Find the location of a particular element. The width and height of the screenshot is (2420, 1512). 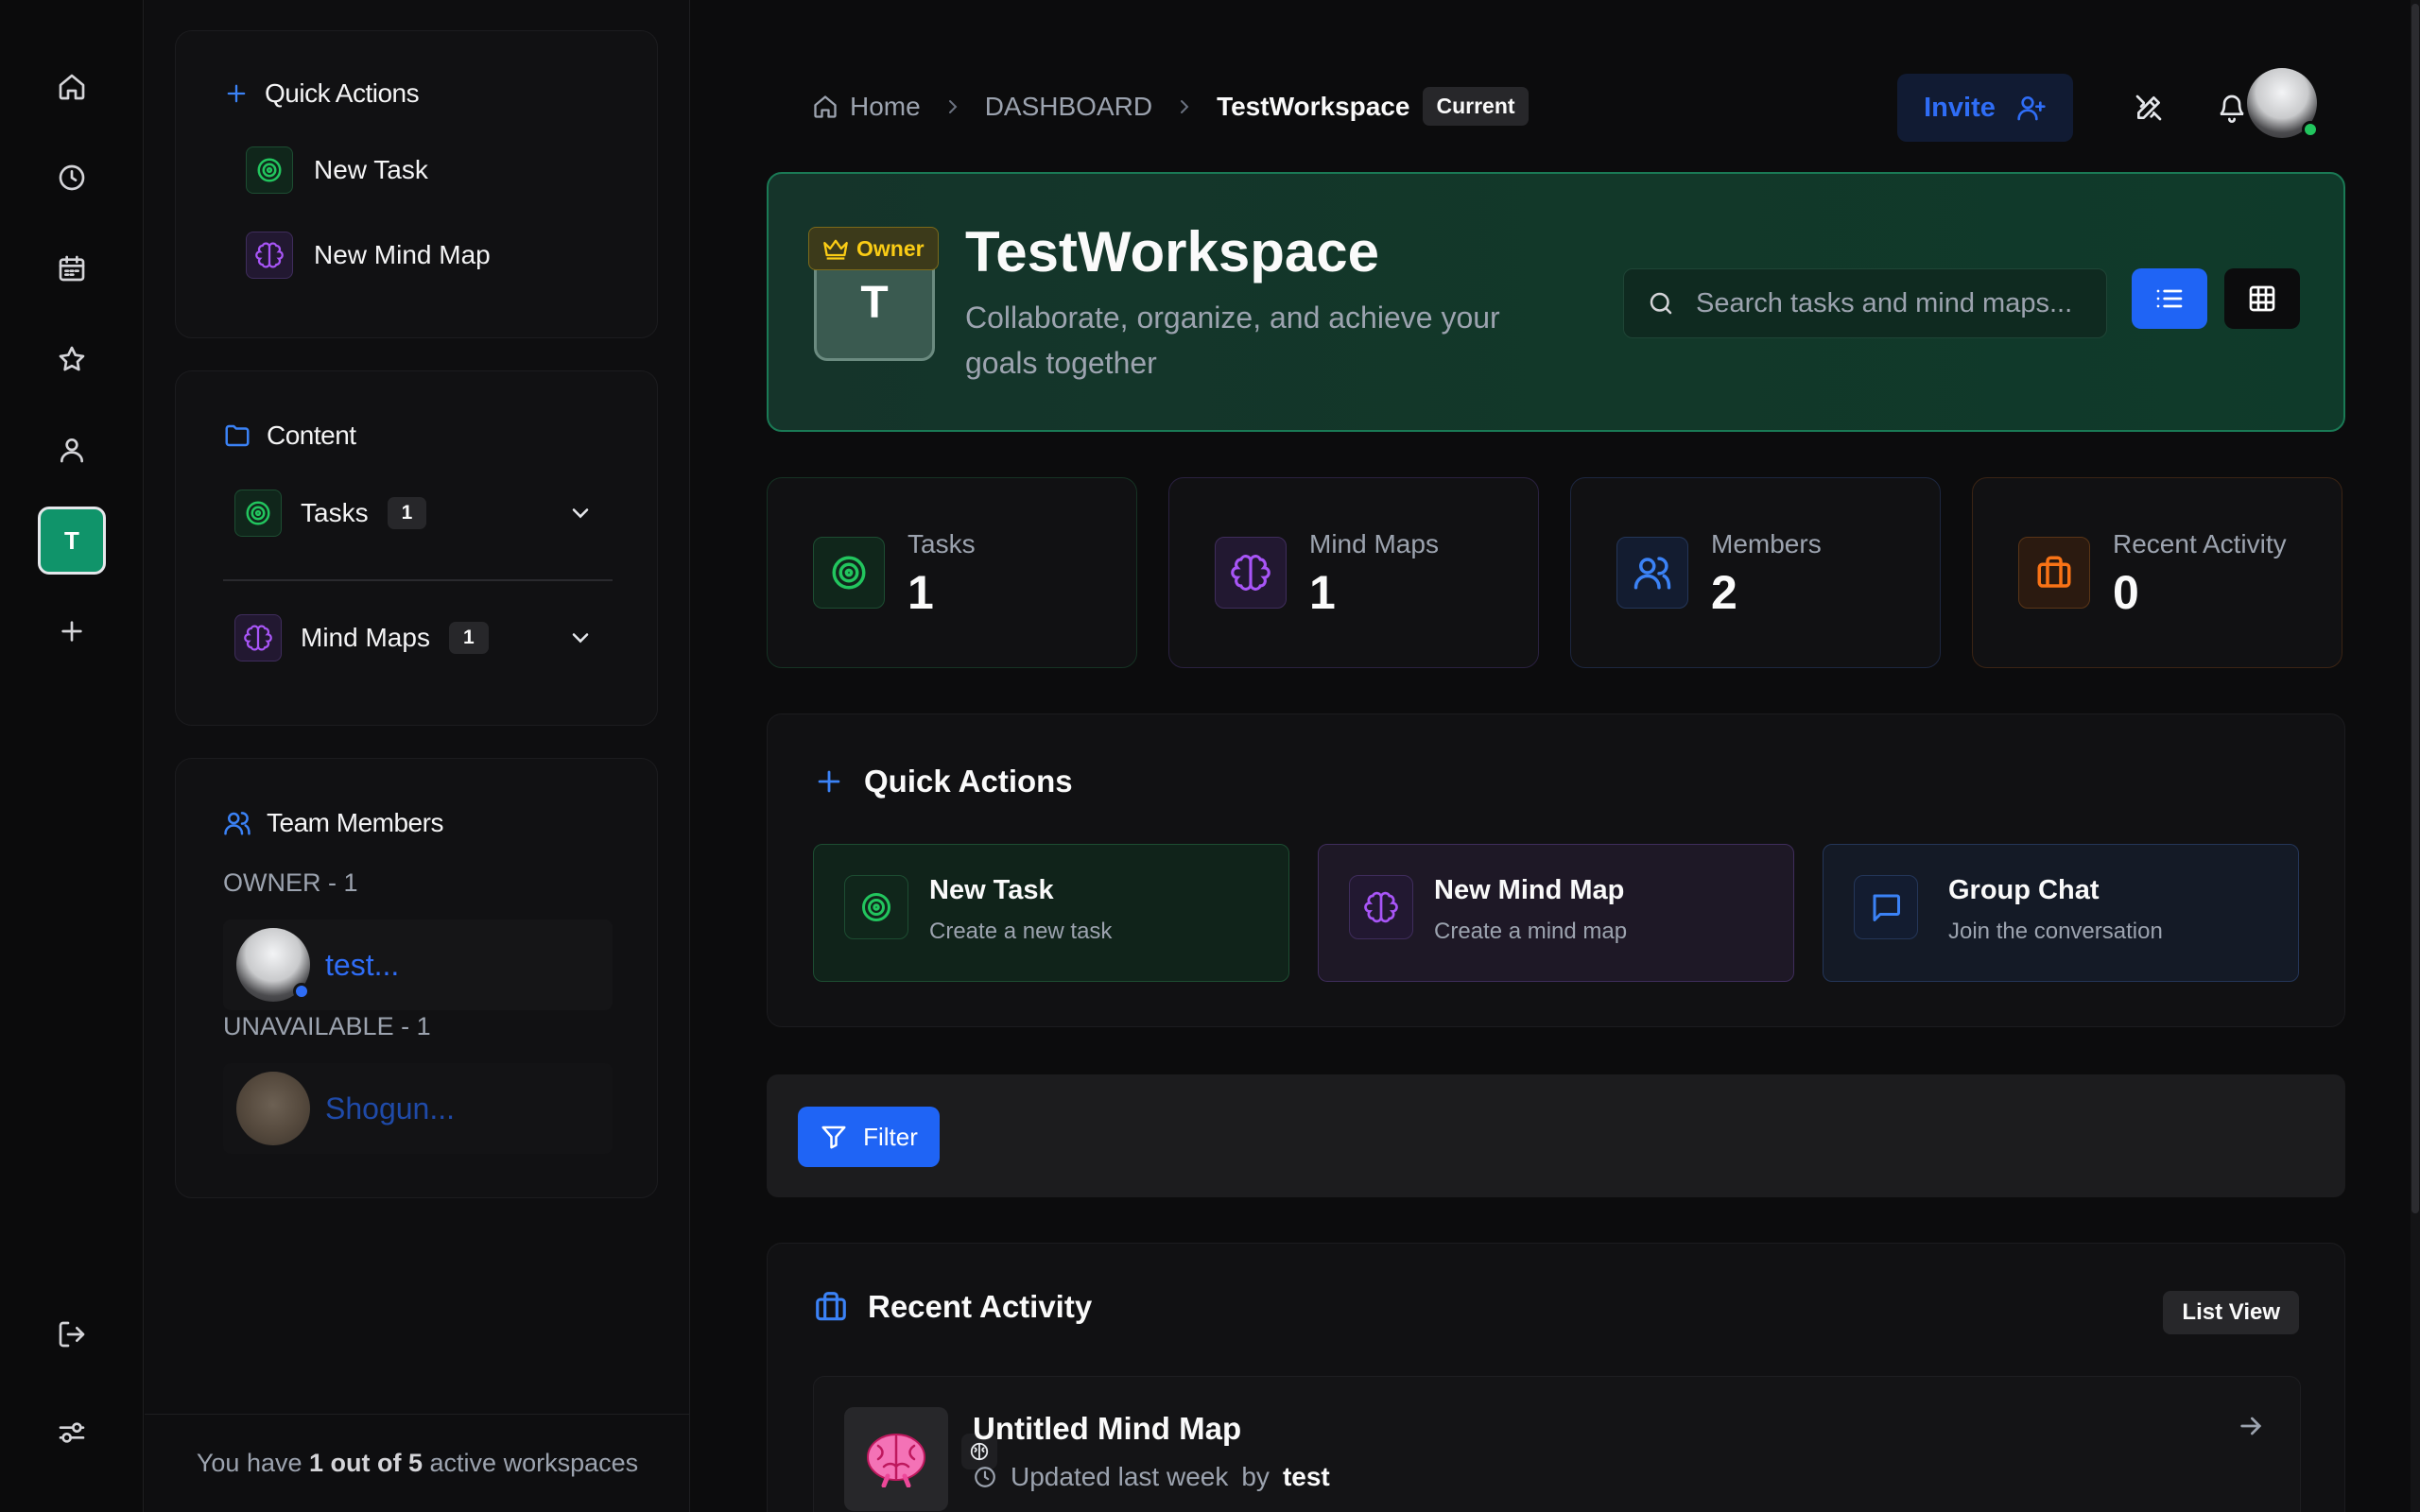

online-status-dot is located at coordinates (2310, 129).